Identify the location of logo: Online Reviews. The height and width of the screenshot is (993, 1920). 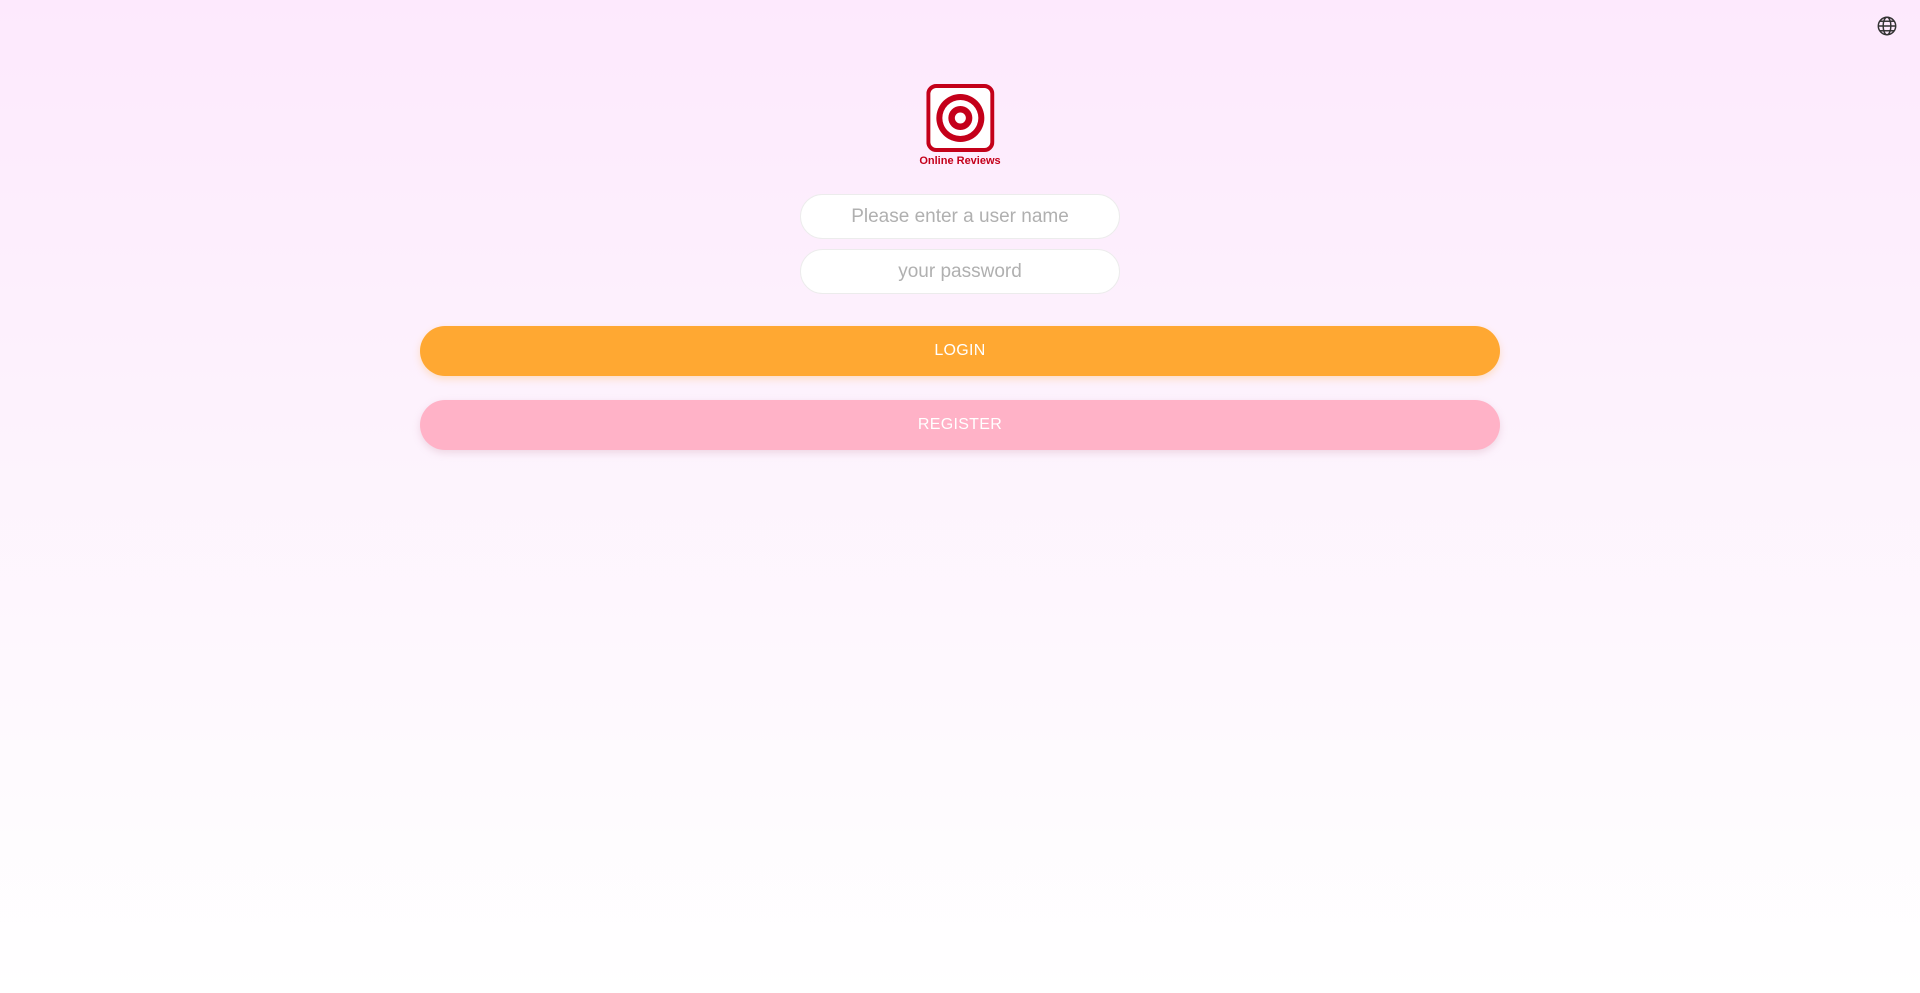
(960, 125).